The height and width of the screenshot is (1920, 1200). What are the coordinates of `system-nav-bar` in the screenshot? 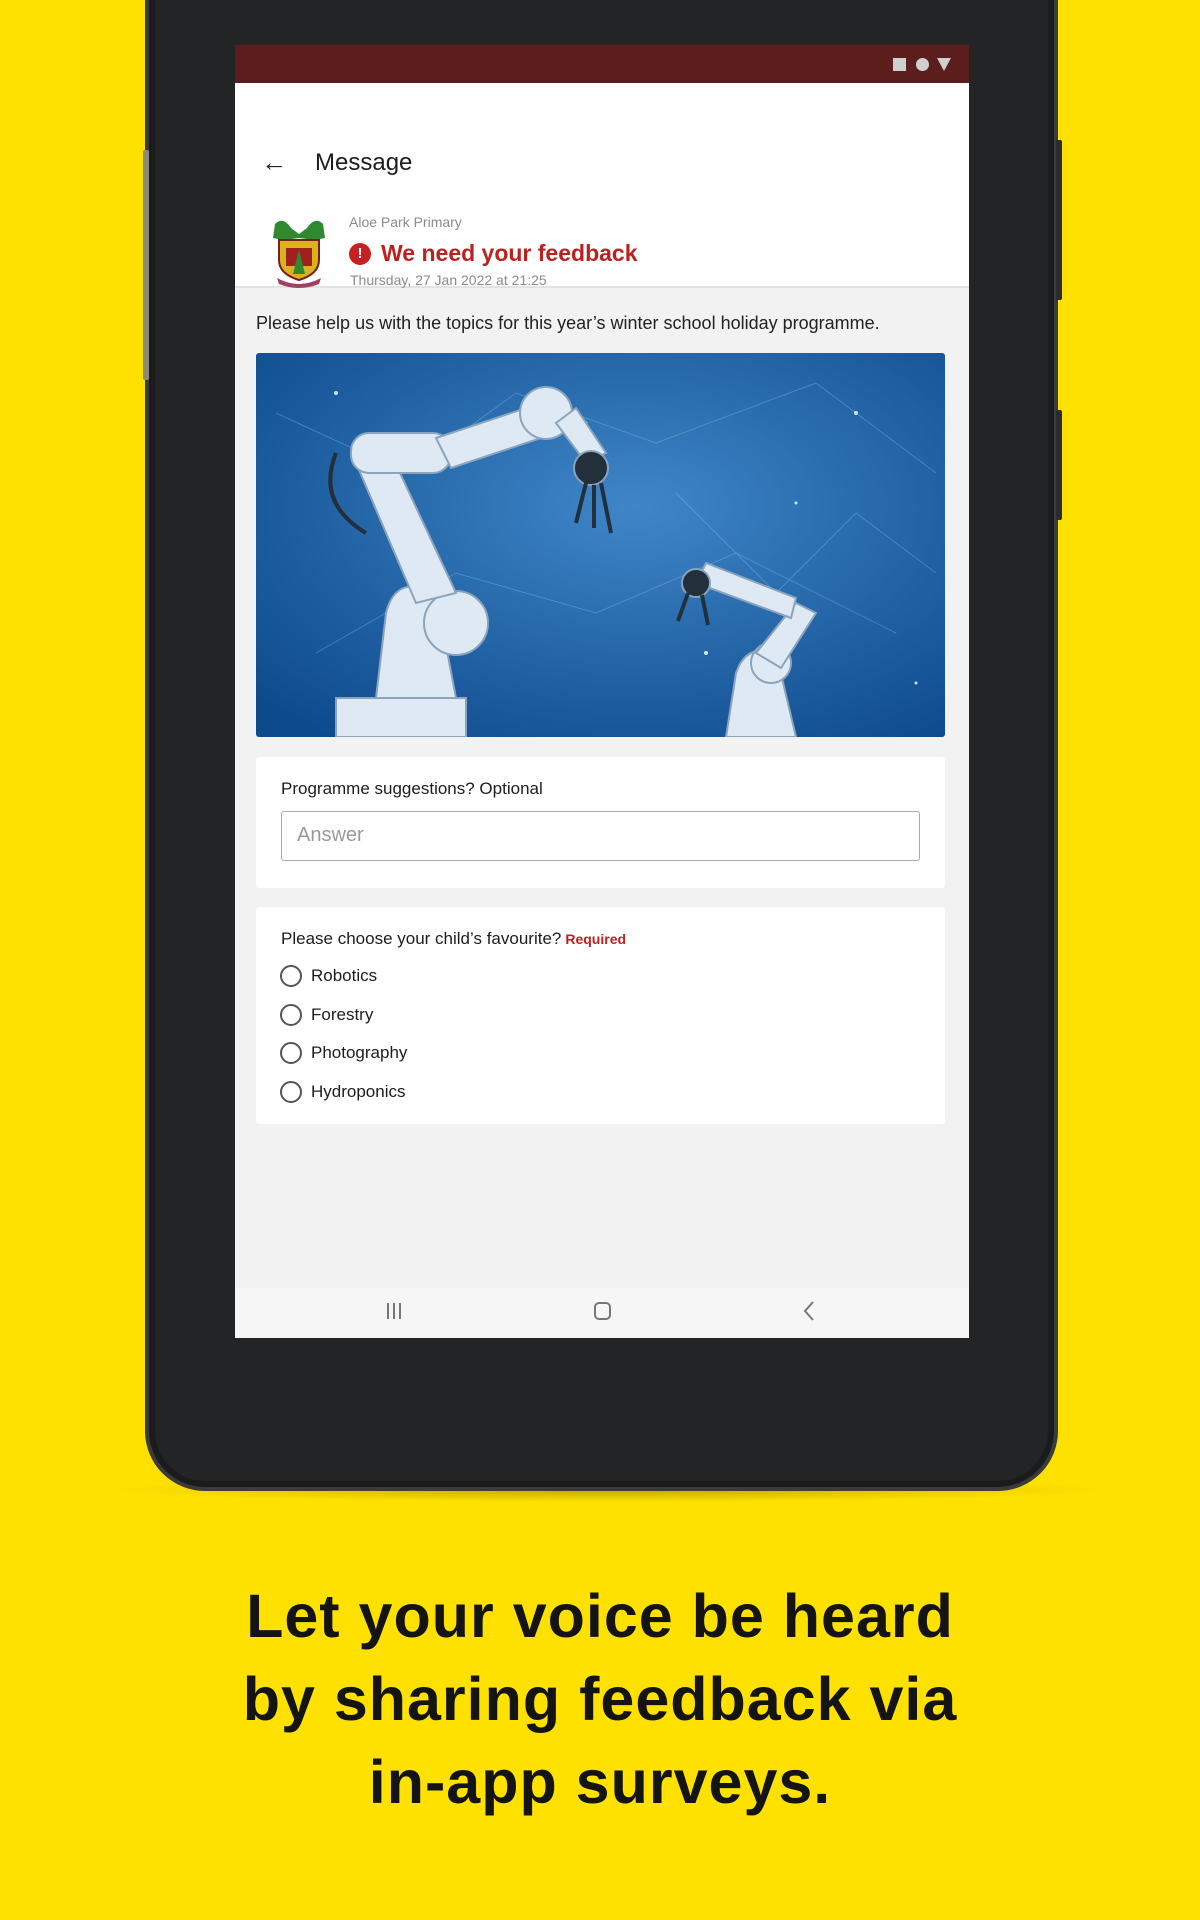 It's located at (602, 1313).